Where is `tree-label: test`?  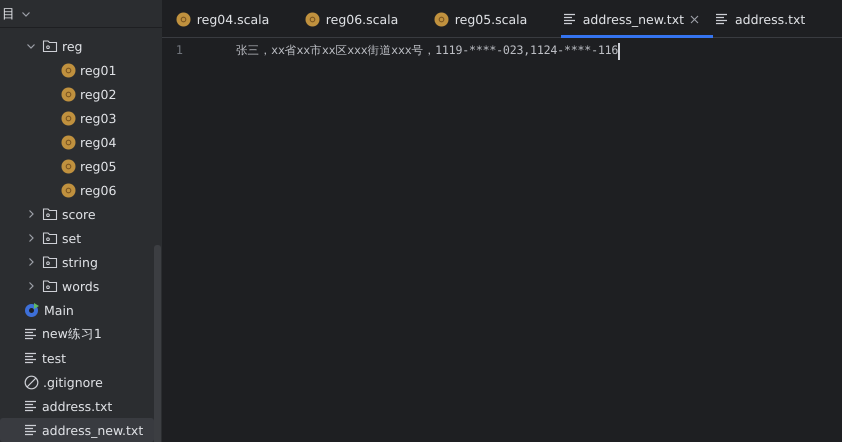
tree-label: test is located at coordinates (54, 358).